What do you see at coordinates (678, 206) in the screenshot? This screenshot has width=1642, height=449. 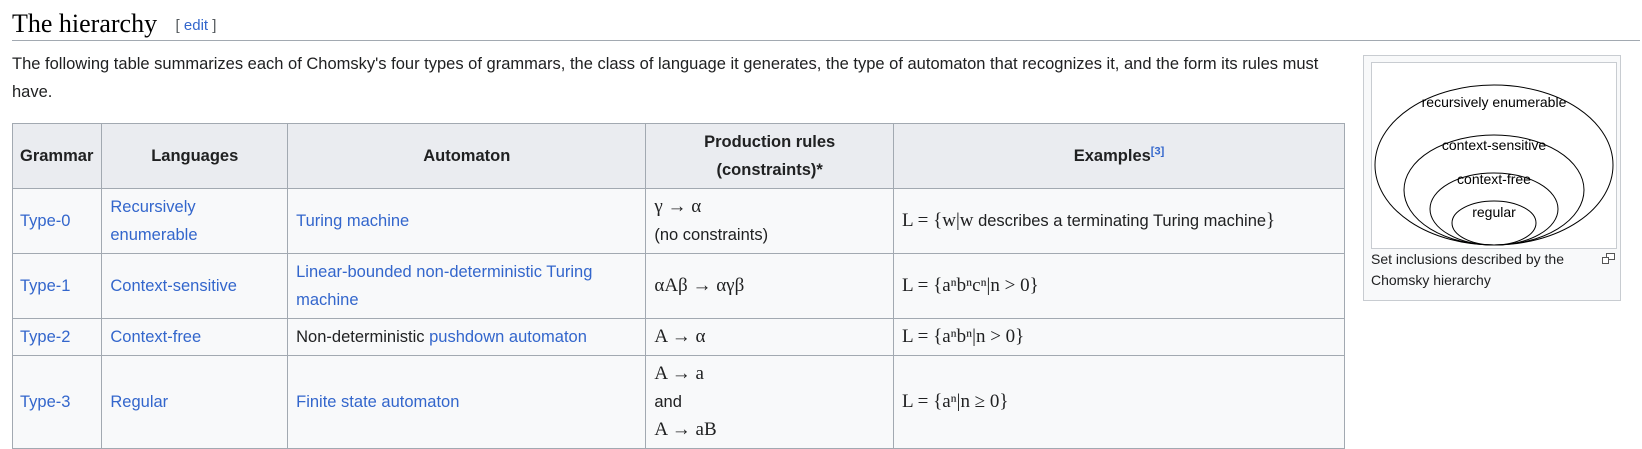 I see `rule-formula: γ → α` at bounding box center [678, 206].